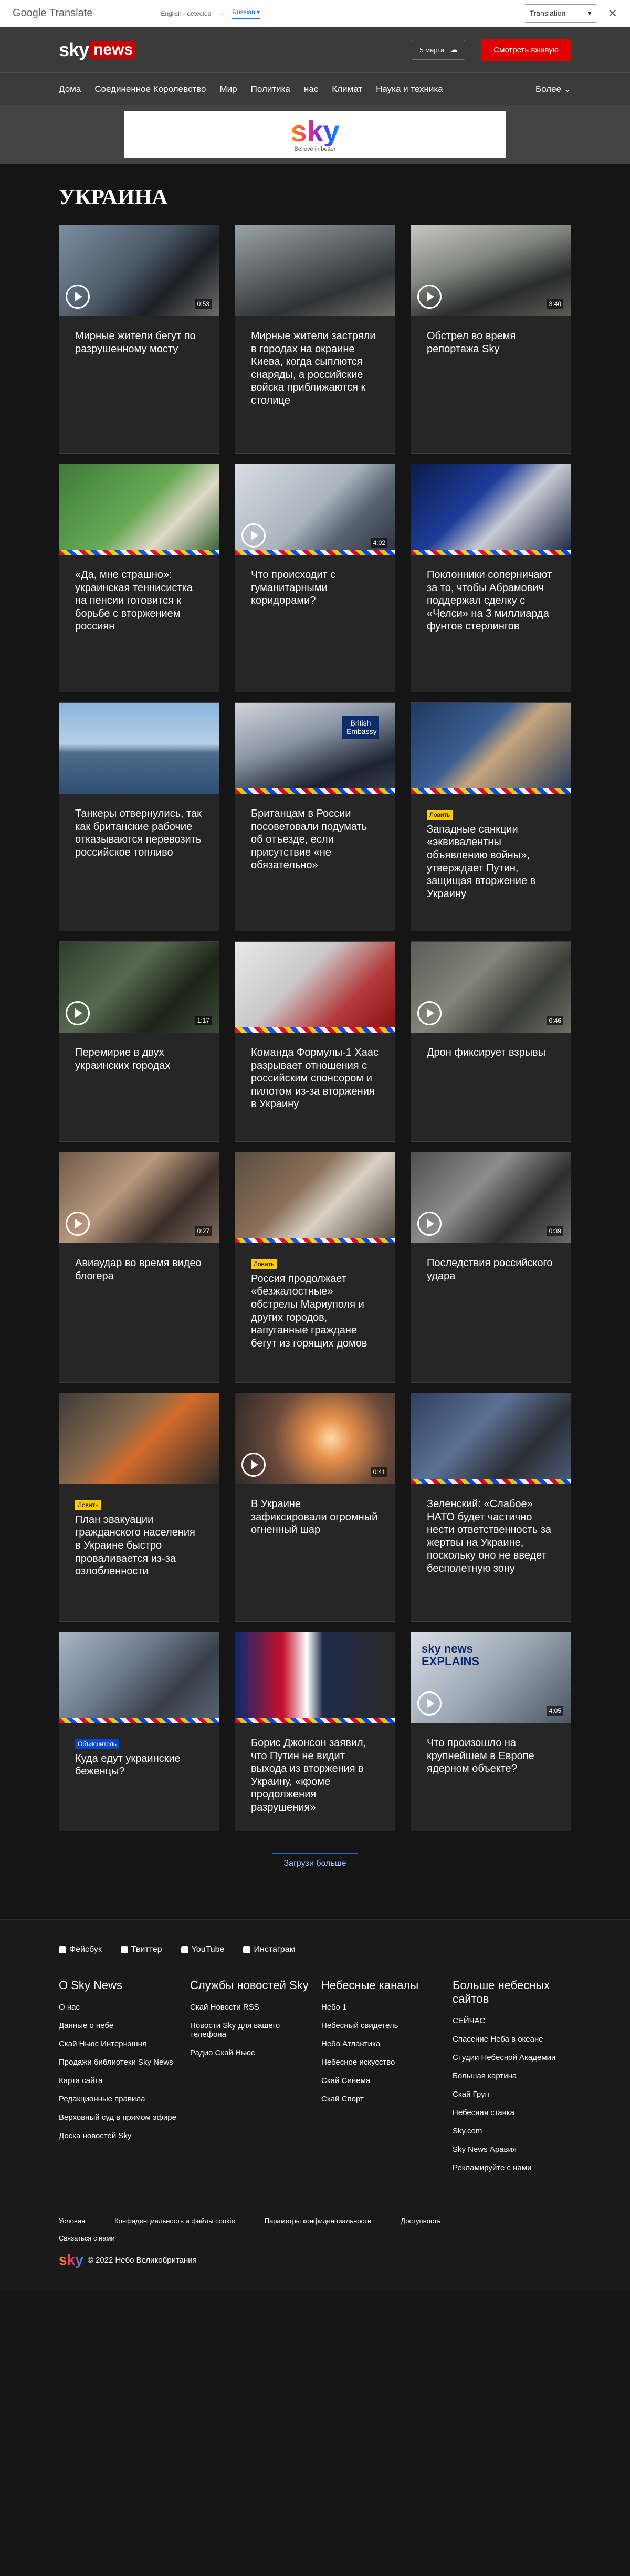  I want to click on footer-link: Sky.com, so click(512, 2131).